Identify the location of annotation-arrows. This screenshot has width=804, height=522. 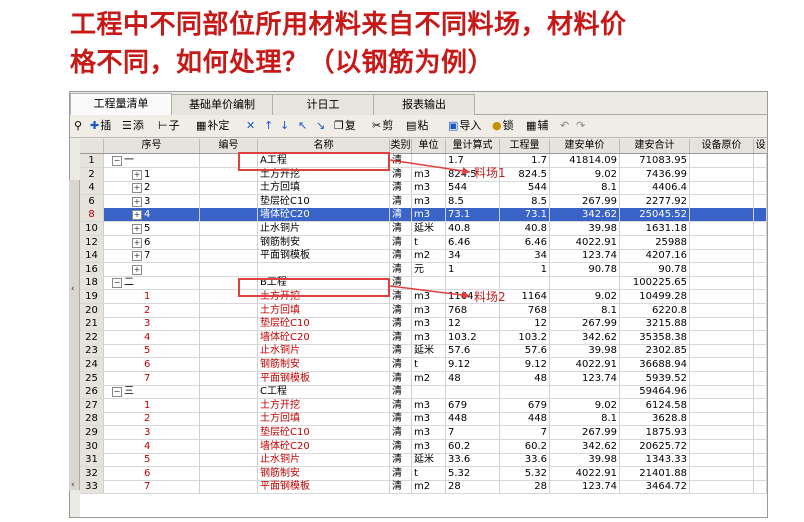
(430, 229).